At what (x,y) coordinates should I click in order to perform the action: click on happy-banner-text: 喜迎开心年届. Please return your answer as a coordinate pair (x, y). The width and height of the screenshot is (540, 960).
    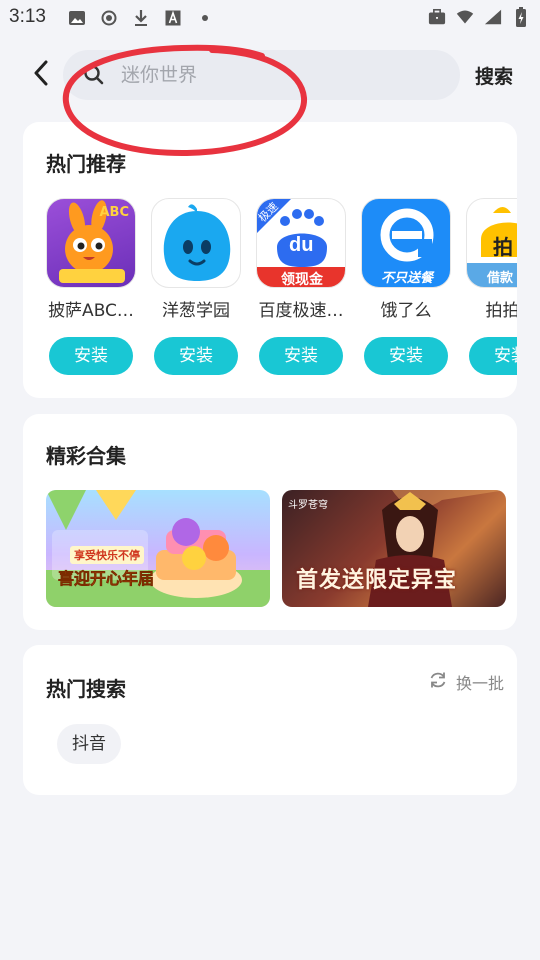
    Looking at the image, I should click on (106, 579).